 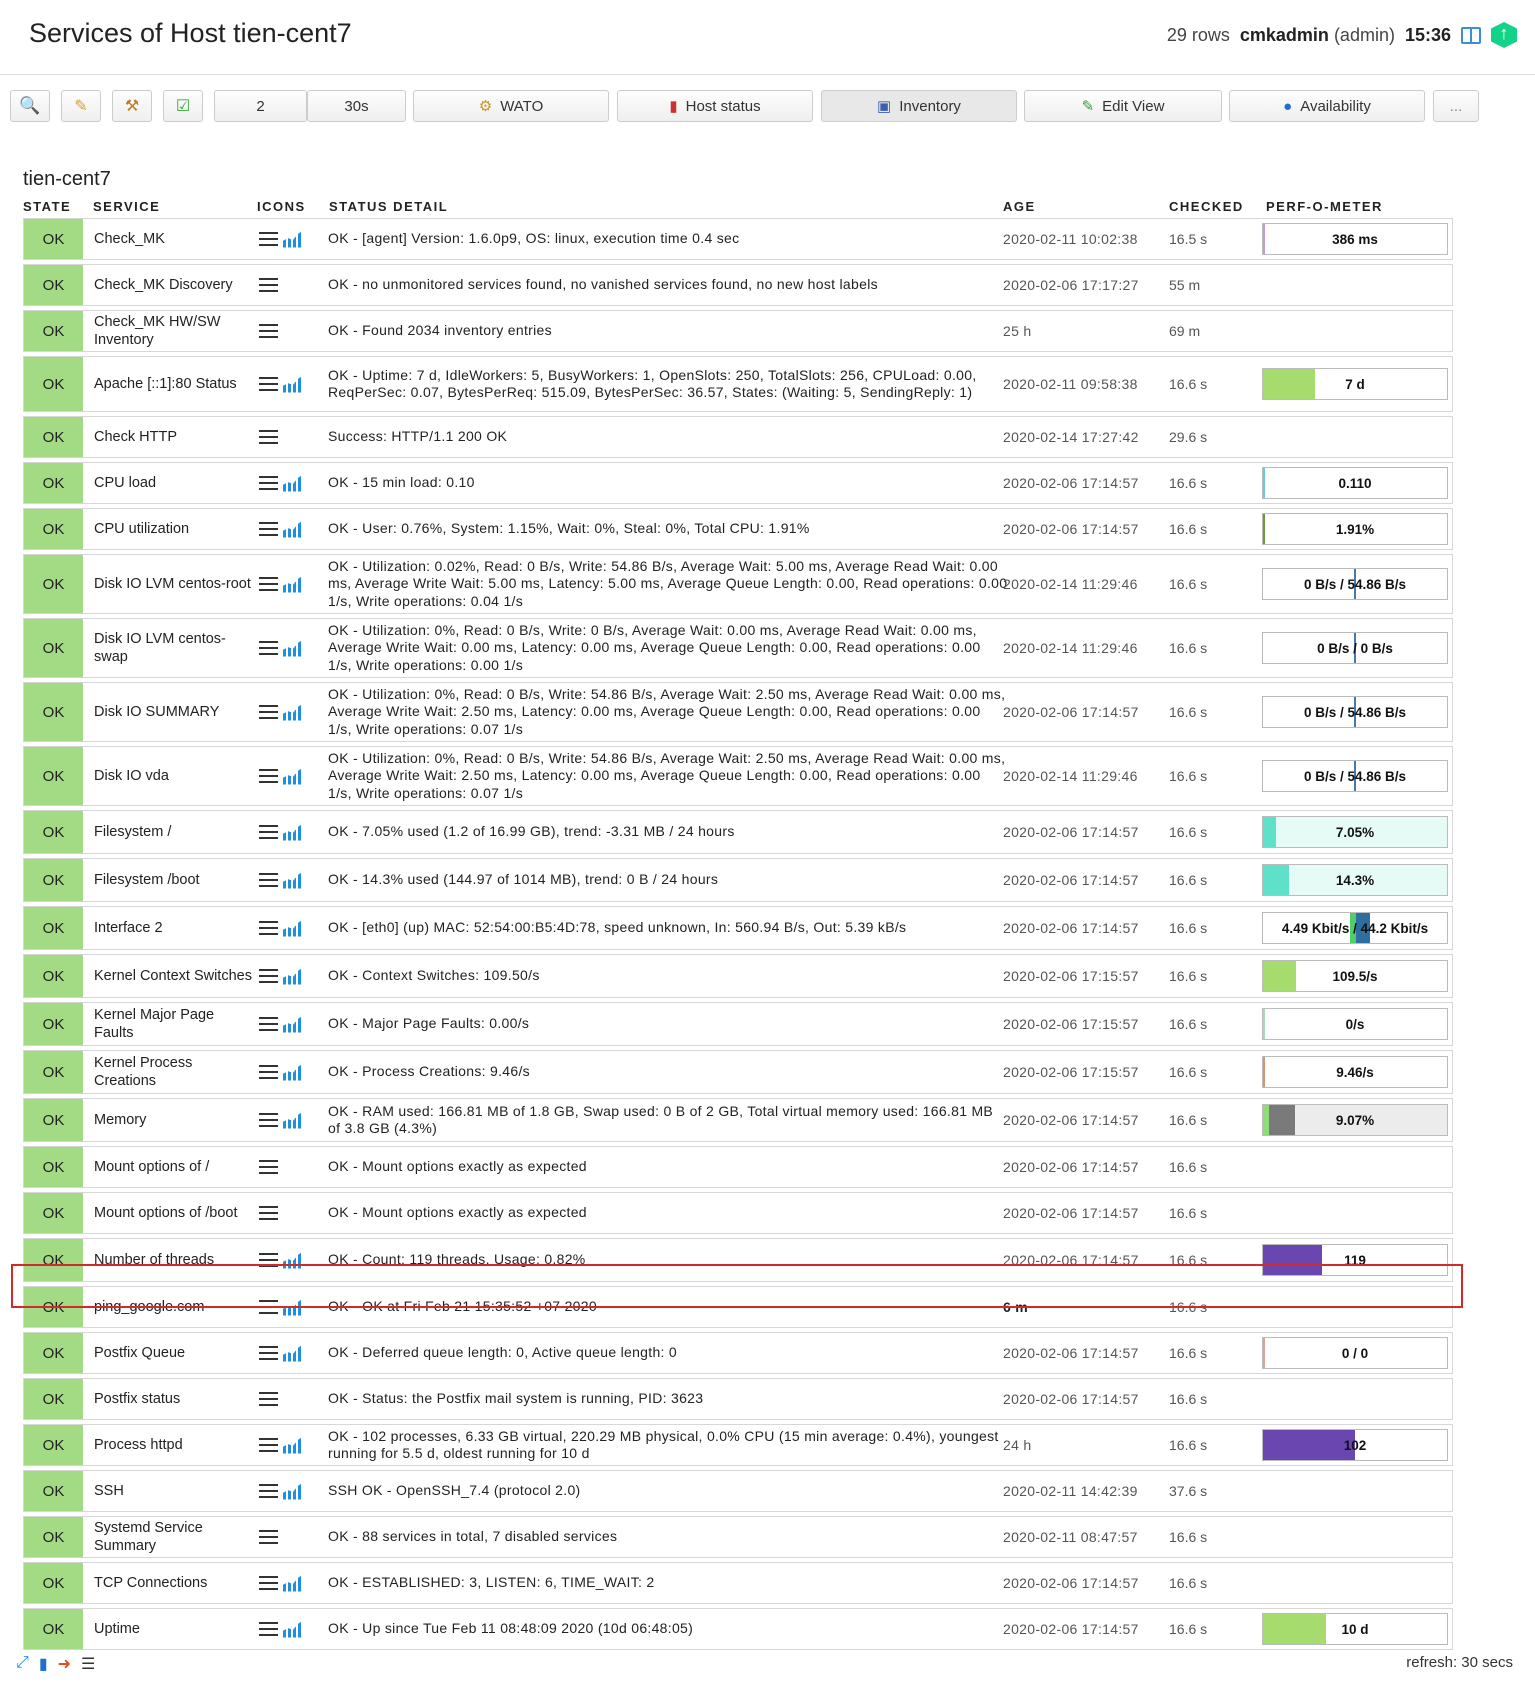 I want to click on service-name-link: Disk IO LVM centos-swap, so click(x=174, y=648).